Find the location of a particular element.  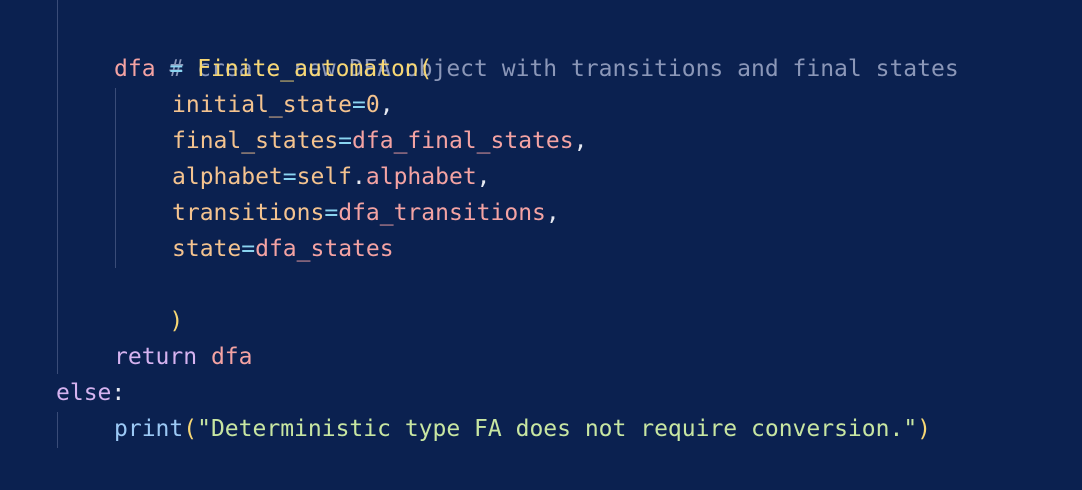

arg-value: dfa_transitions is located at coordinates (442, 213).